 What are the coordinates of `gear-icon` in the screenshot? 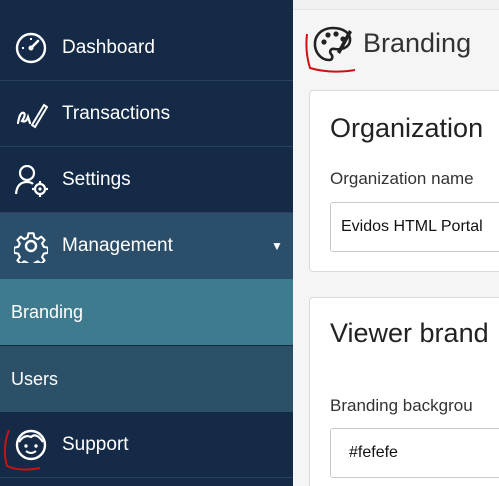 It's located at (31, 247).